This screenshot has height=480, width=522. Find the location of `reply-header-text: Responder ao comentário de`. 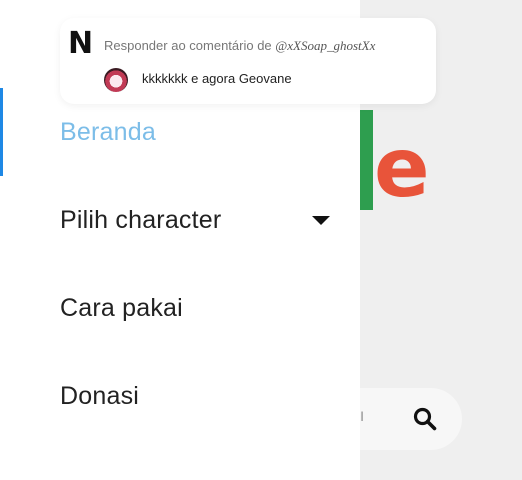

reply-header-text: Responder ao comentário de is located at coordinates (188, 45).